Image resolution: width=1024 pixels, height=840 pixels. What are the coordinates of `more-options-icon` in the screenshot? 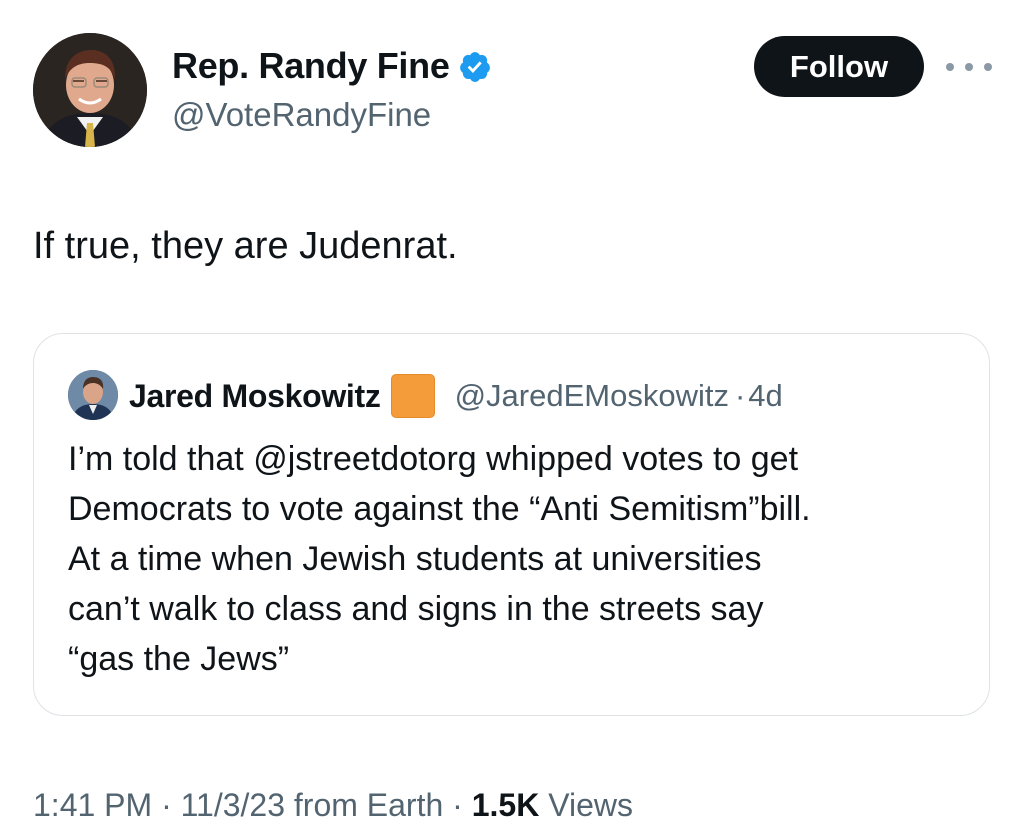 It's located at (969, 67).